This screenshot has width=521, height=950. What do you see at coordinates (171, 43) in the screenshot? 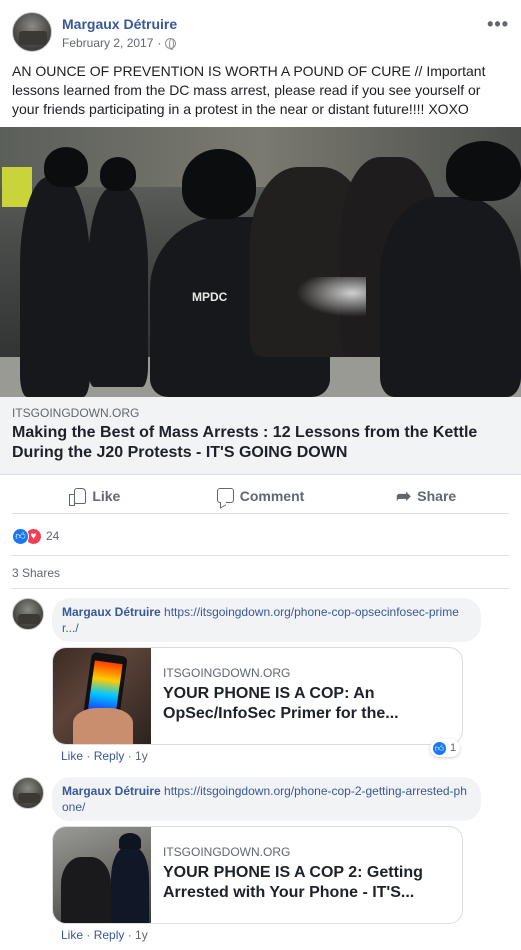
I see `globe-icon` at bounding box center [171, 43].